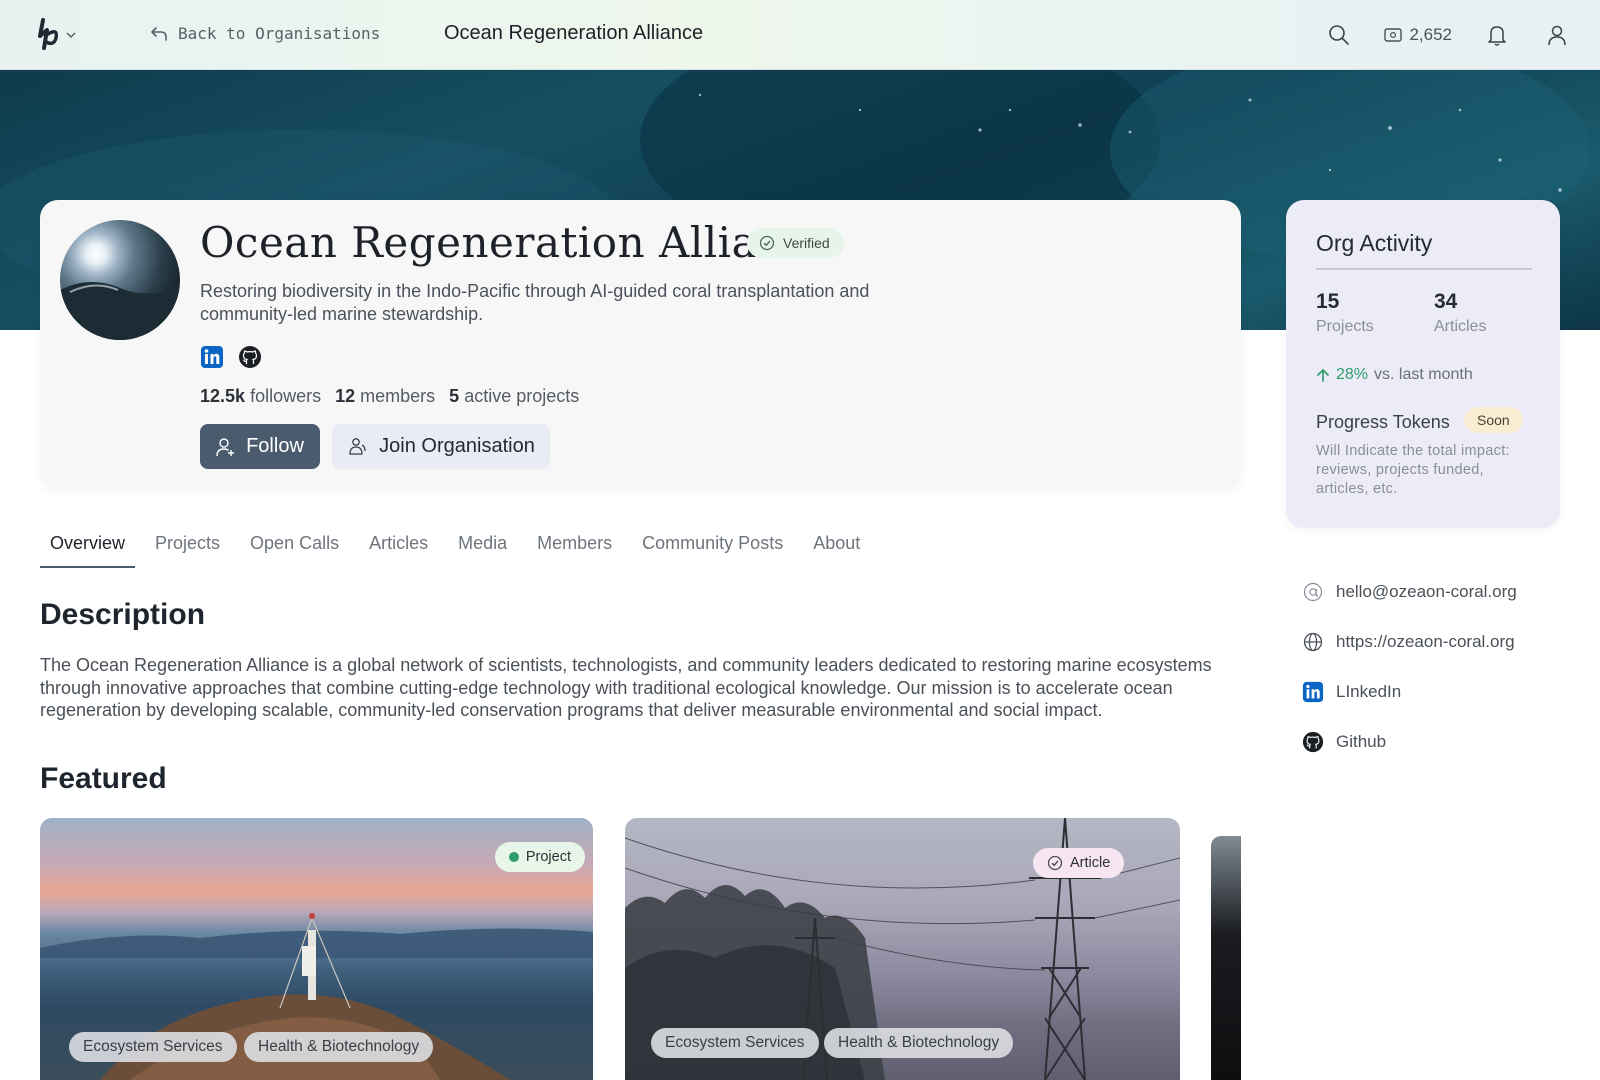  I want to click on user-icon, so click(1557, 35).